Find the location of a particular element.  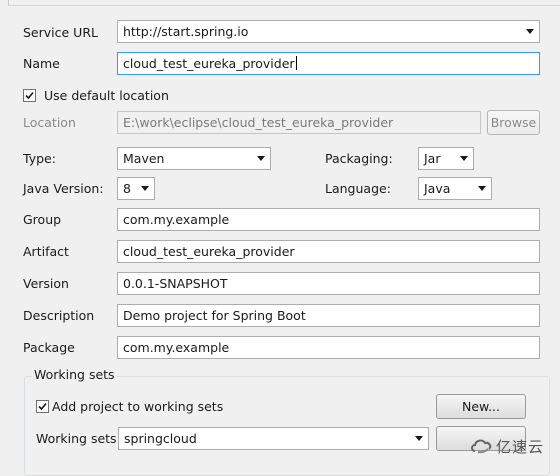

language-label: Language: is located at coordinates (358, 188).